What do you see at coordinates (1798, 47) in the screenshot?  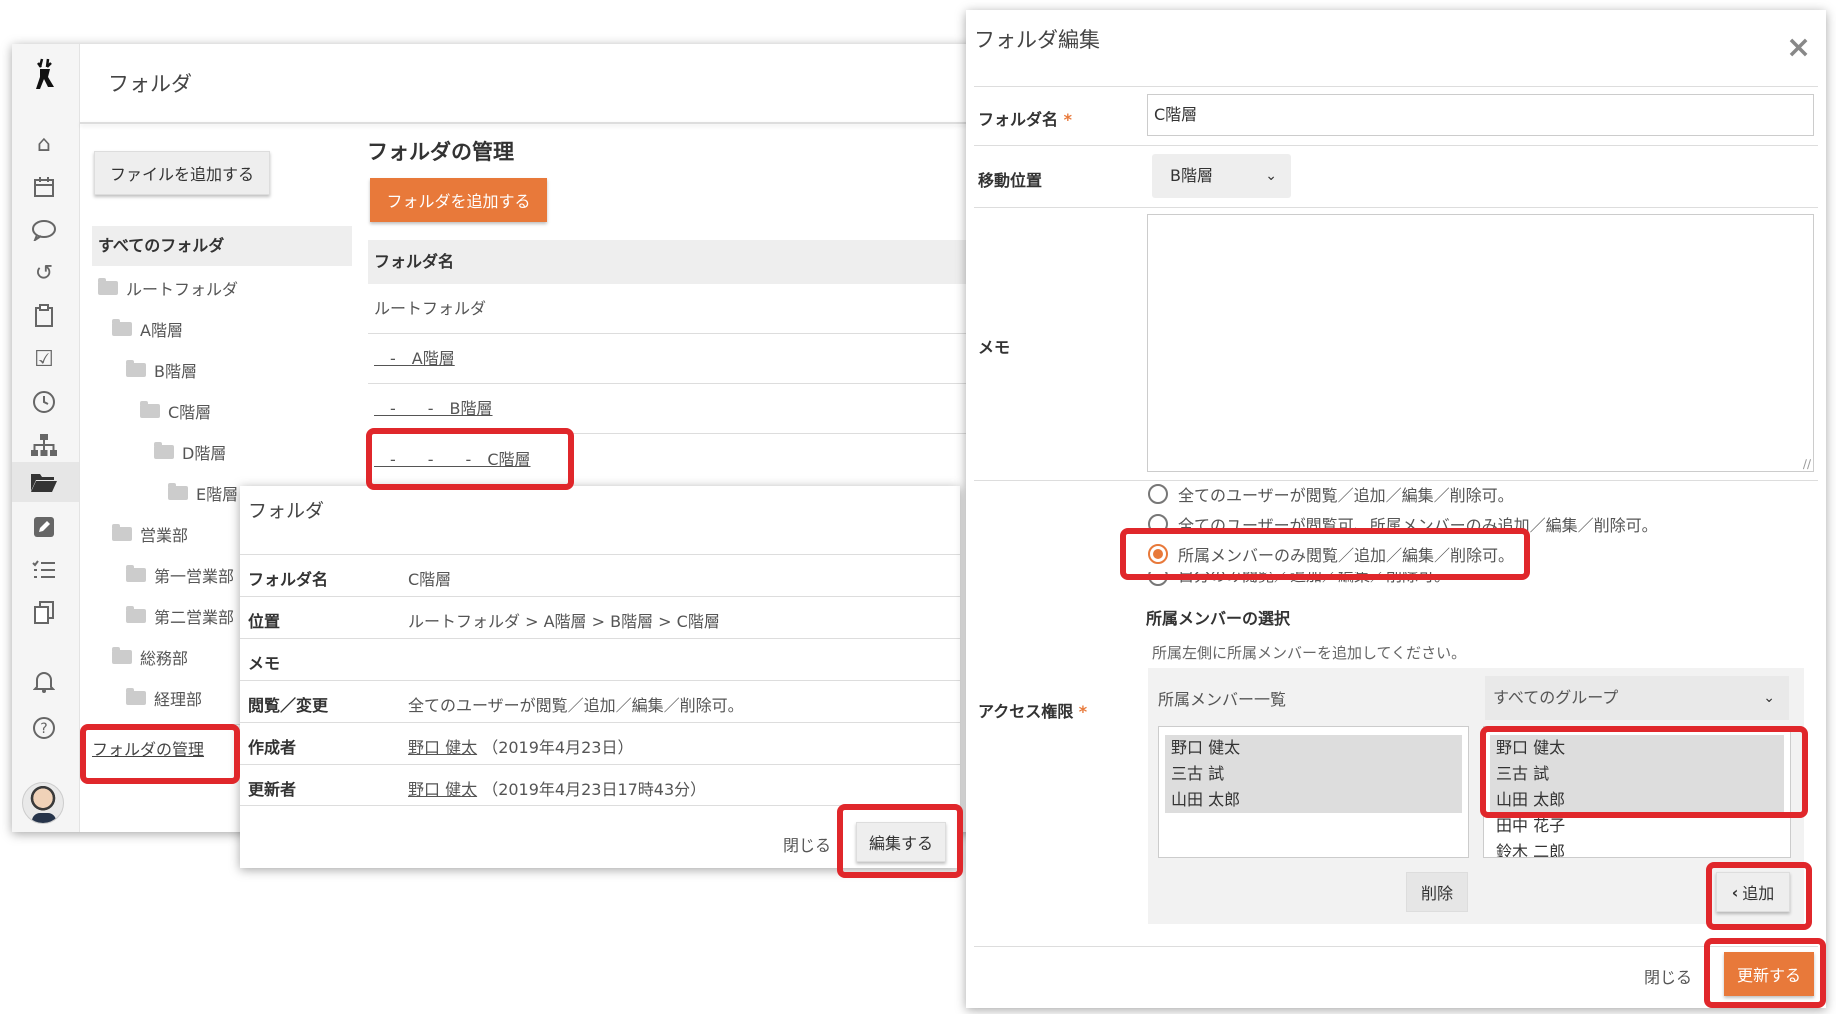 I see `close-icon: ×` at bounding box center [1798, 47].